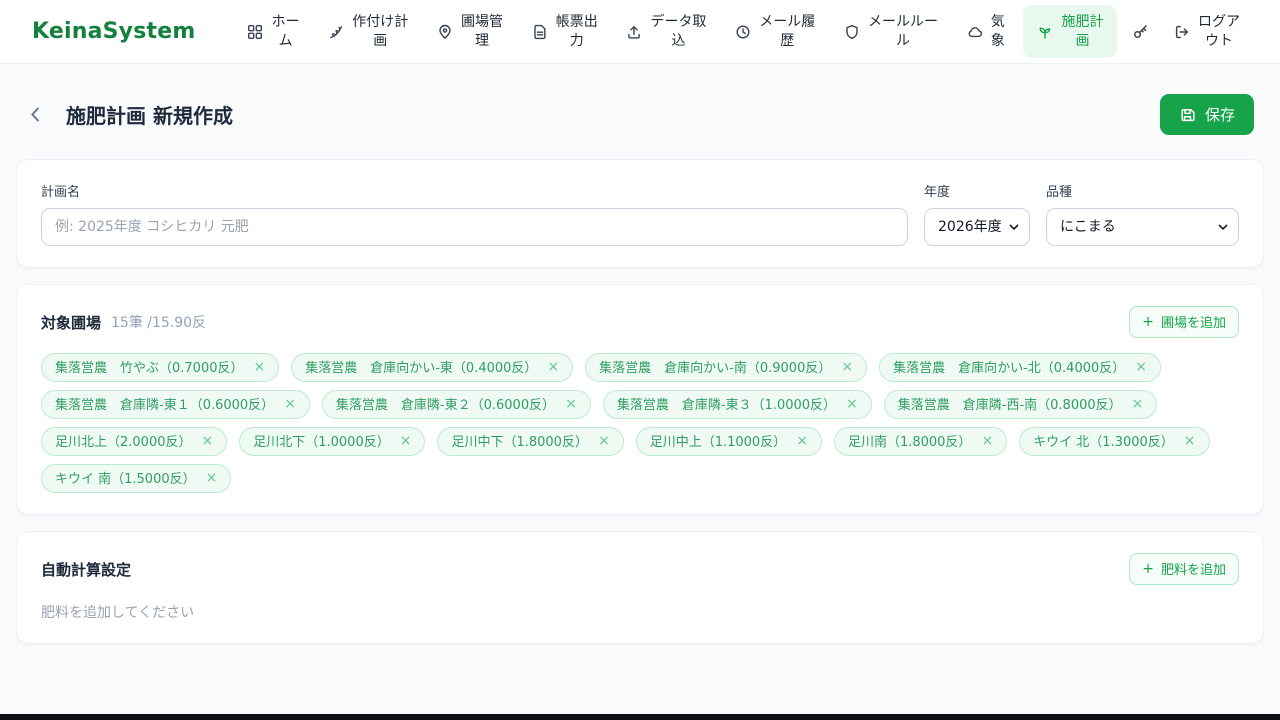  What do you see at coordinates (1219, 115) in the screenshot?
I see `save-button-label: 保存` at bounding box center [1219, 115].